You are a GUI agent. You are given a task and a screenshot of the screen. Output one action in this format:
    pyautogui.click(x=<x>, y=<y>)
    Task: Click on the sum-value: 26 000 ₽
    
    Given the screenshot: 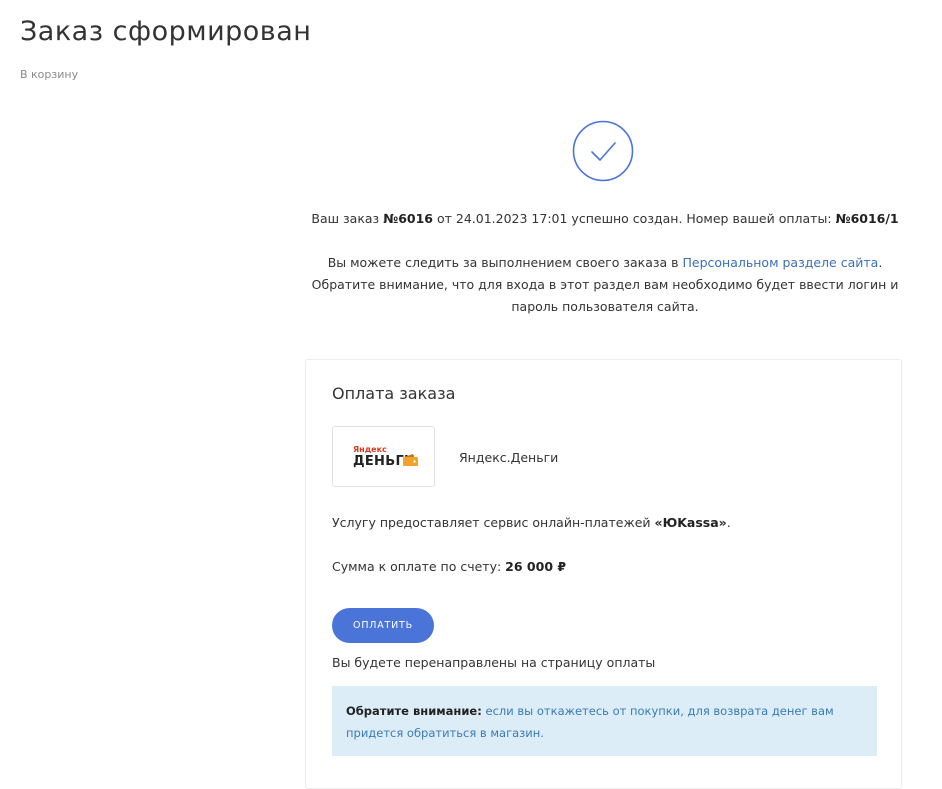 What is the action you would take?
    pyautogui.click(x=536, y=566)
    